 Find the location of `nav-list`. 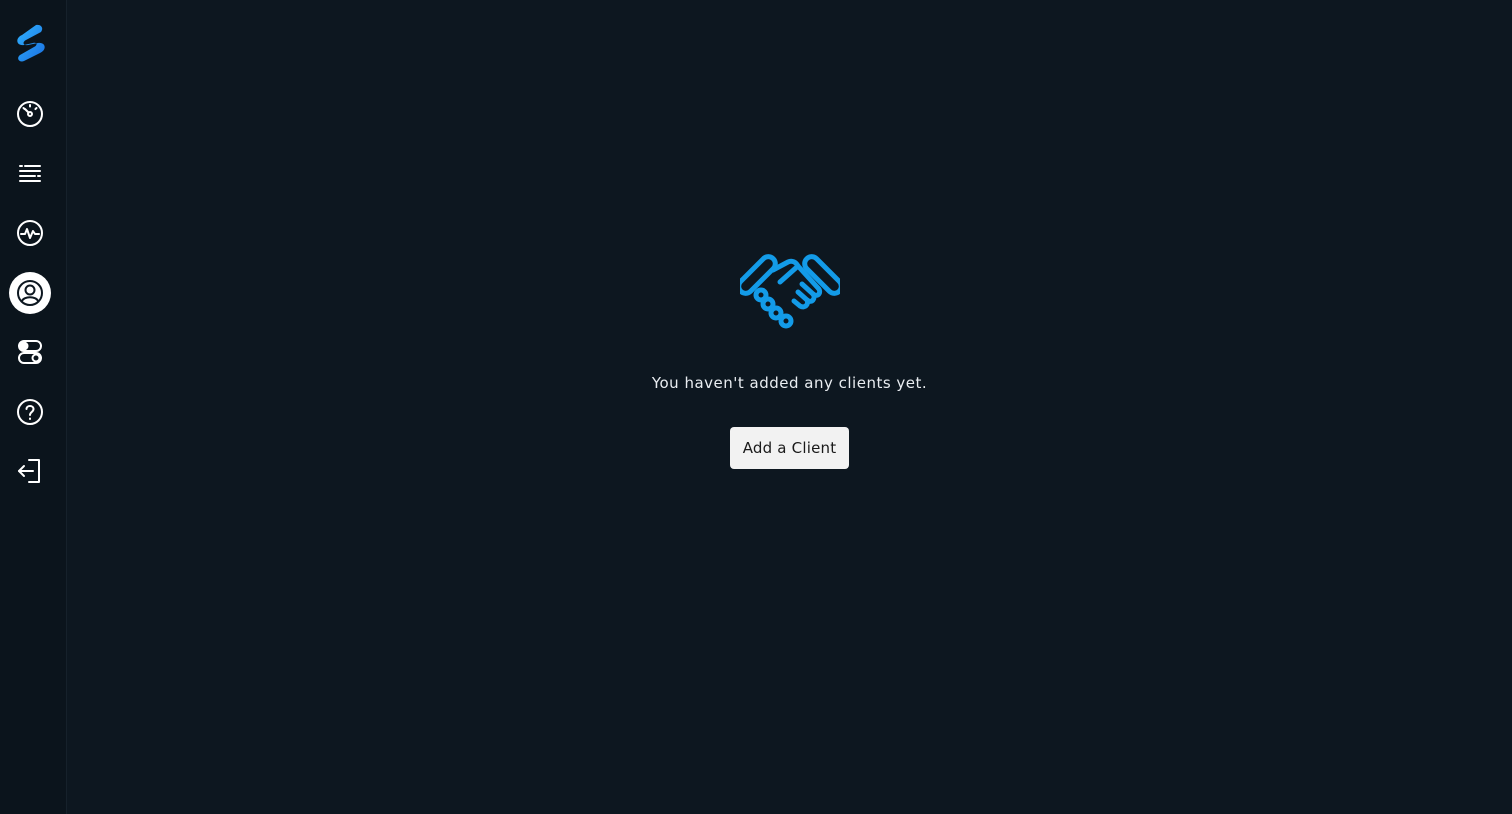

nav-list is located at coordinates (30, 174).